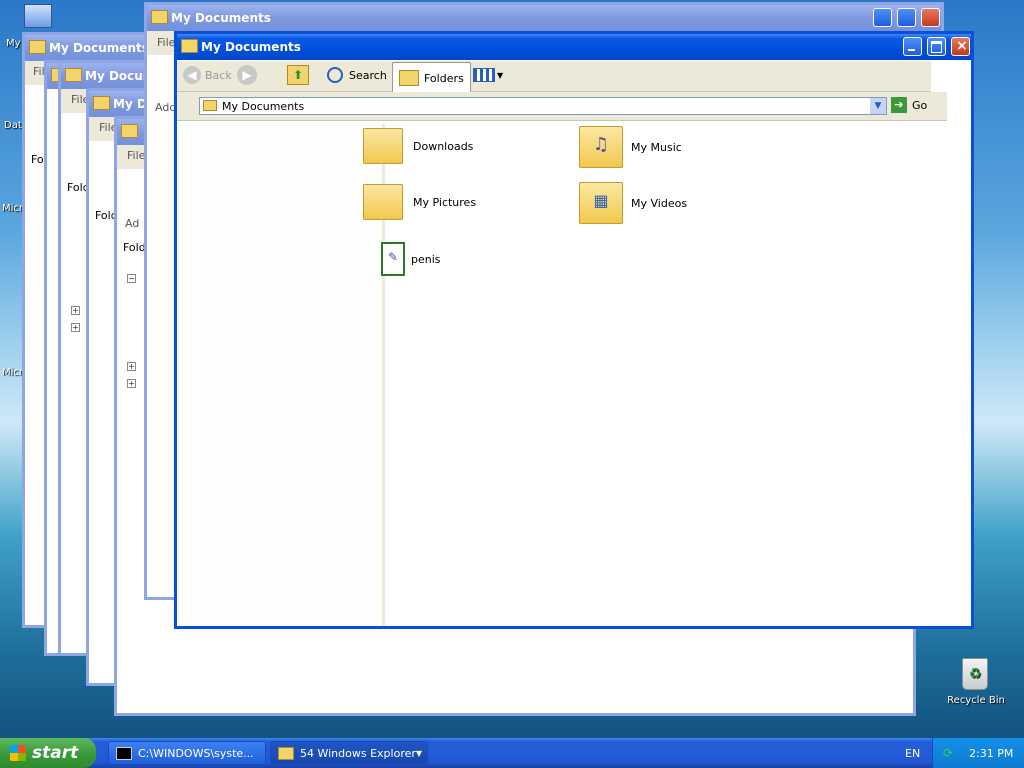  I want to click on list-item: My Pictures, so click(419, 202).